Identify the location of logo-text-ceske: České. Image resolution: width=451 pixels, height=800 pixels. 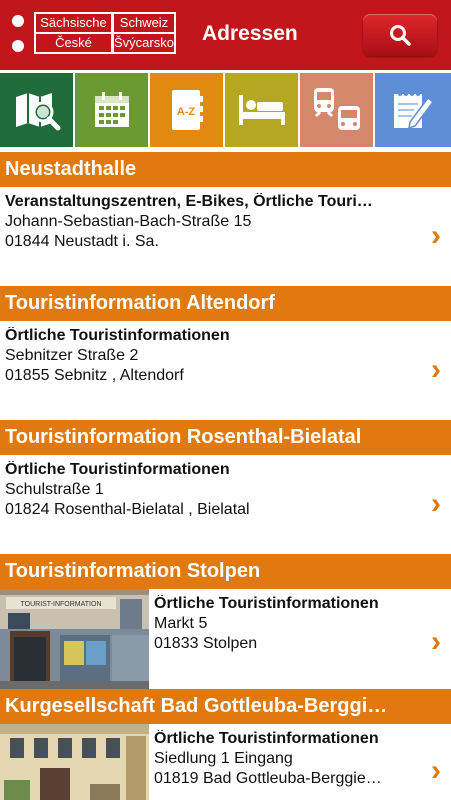
(73, 43).